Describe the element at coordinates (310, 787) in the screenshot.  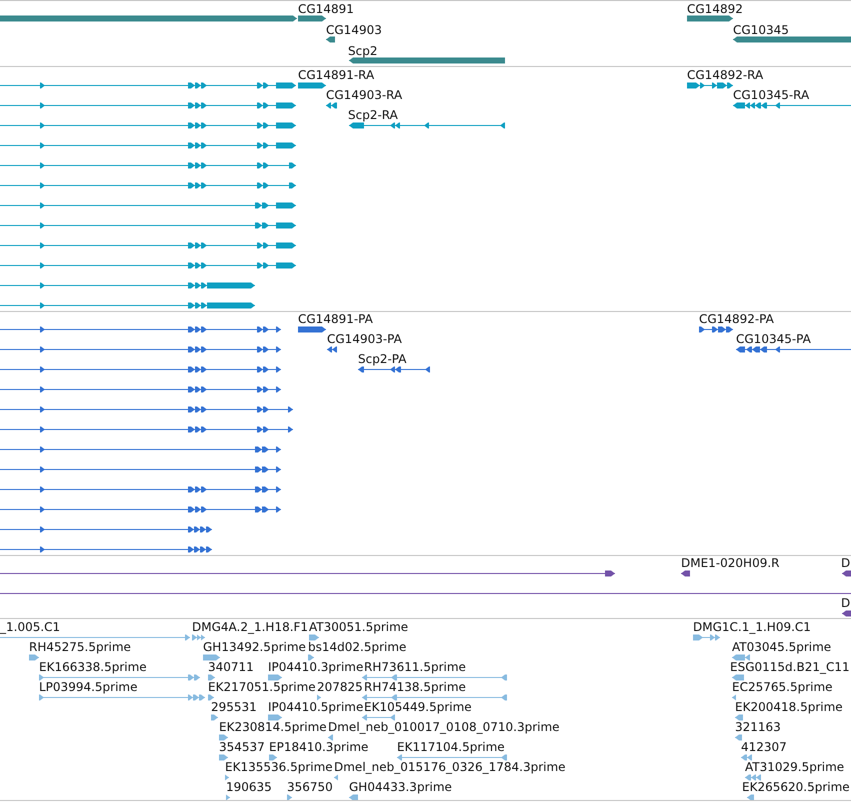
I see `feature-label: 356750` at that location.